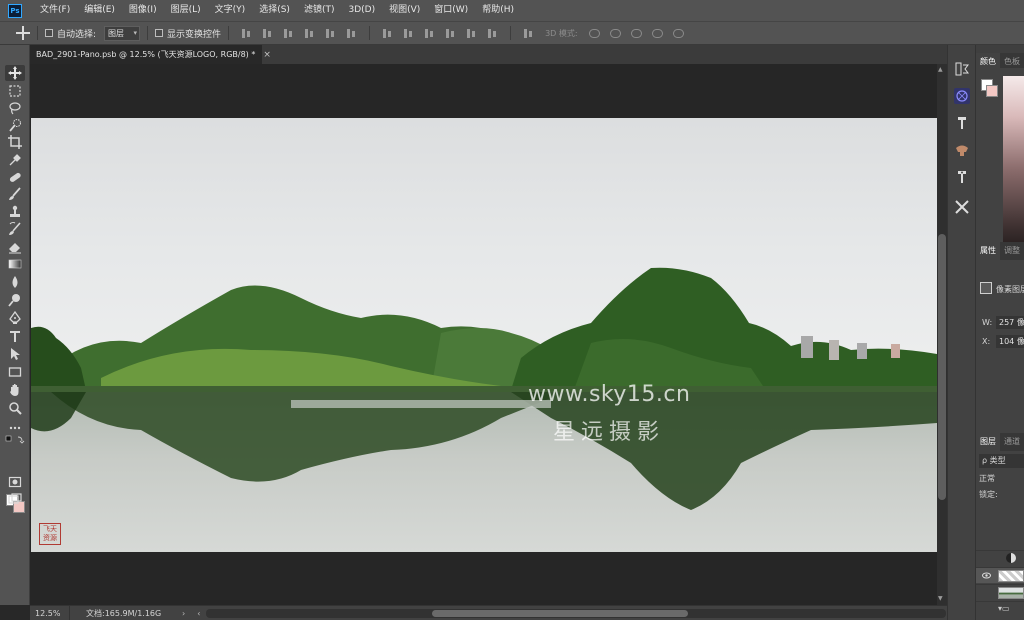 The image size is (1024, 620). Describe the element at coordinates (351, 33) in the screenshot. I see `align-right-icon` at that location.